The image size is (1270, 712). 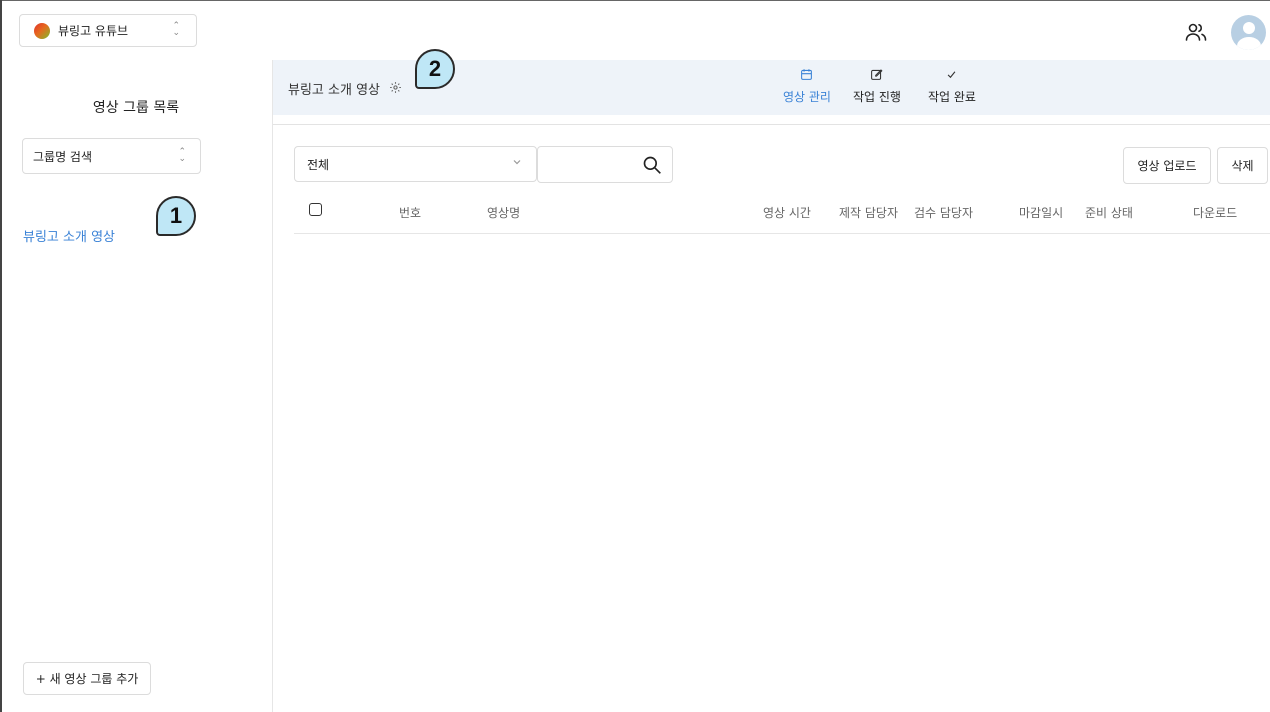 What do you see at coordinates (111, 156) in the screenshot?
I see `group-search-select: 그룹명 검색 ⌃ ⌄` at bounding box center [111, 156].